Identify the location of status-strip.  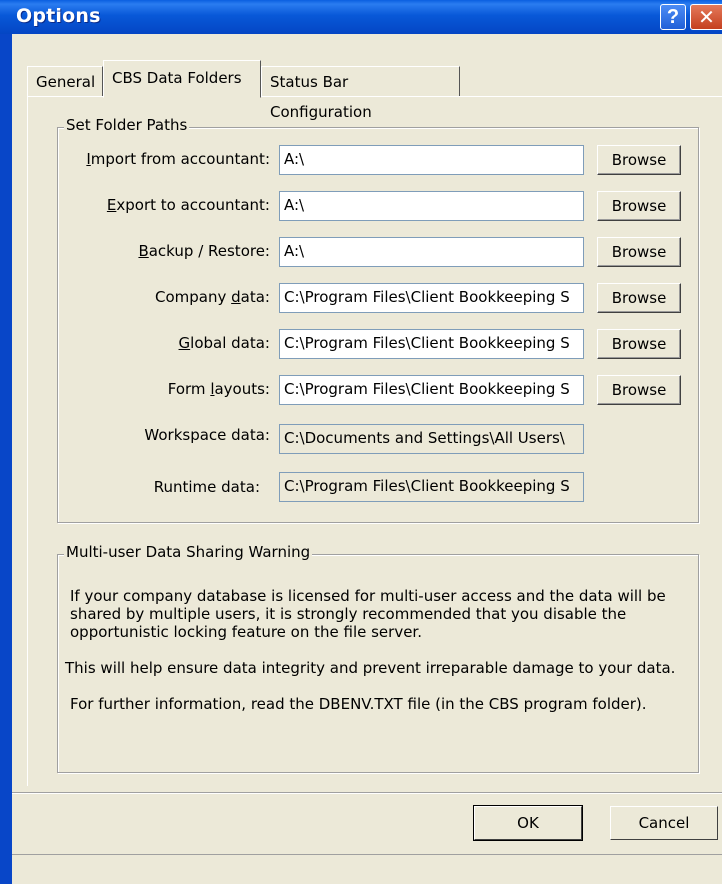
(367, 869).